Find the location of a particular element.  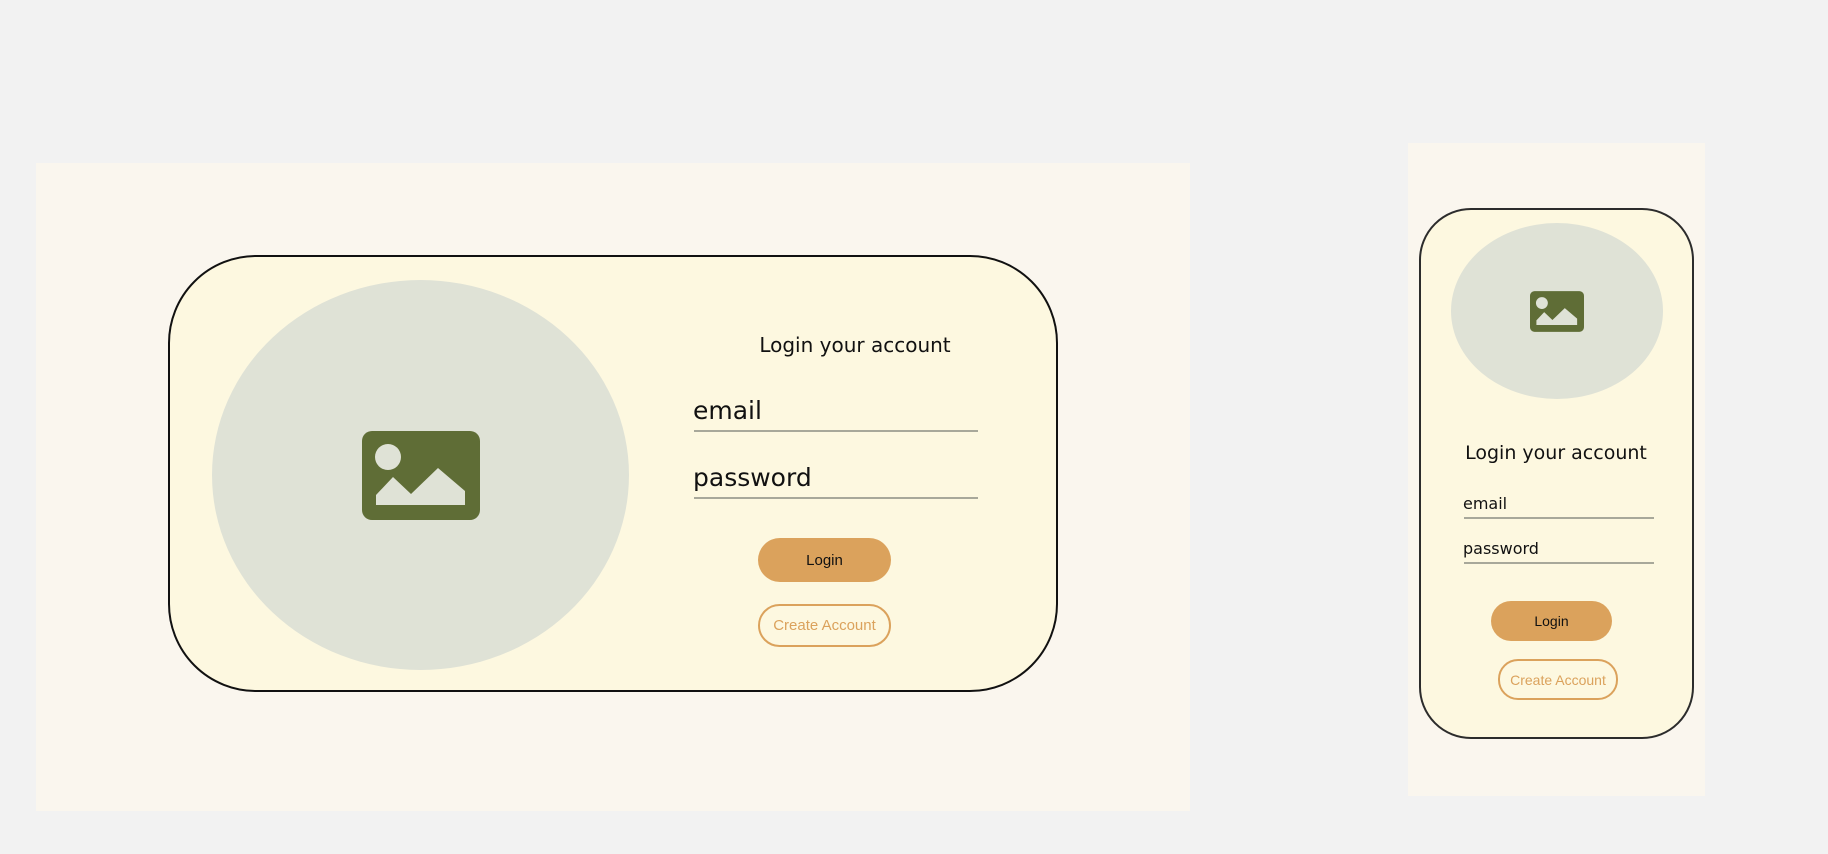

desktop-email-field: email is located at coordinates (835, 412).